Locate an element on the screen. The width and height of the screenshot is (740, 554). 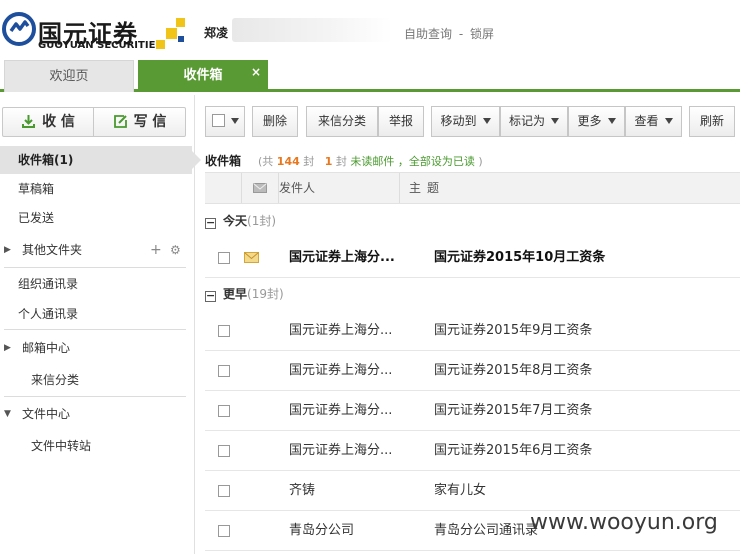
tab-bar: 欢迎页 收件箱 × is located at coordinates (370, 76).